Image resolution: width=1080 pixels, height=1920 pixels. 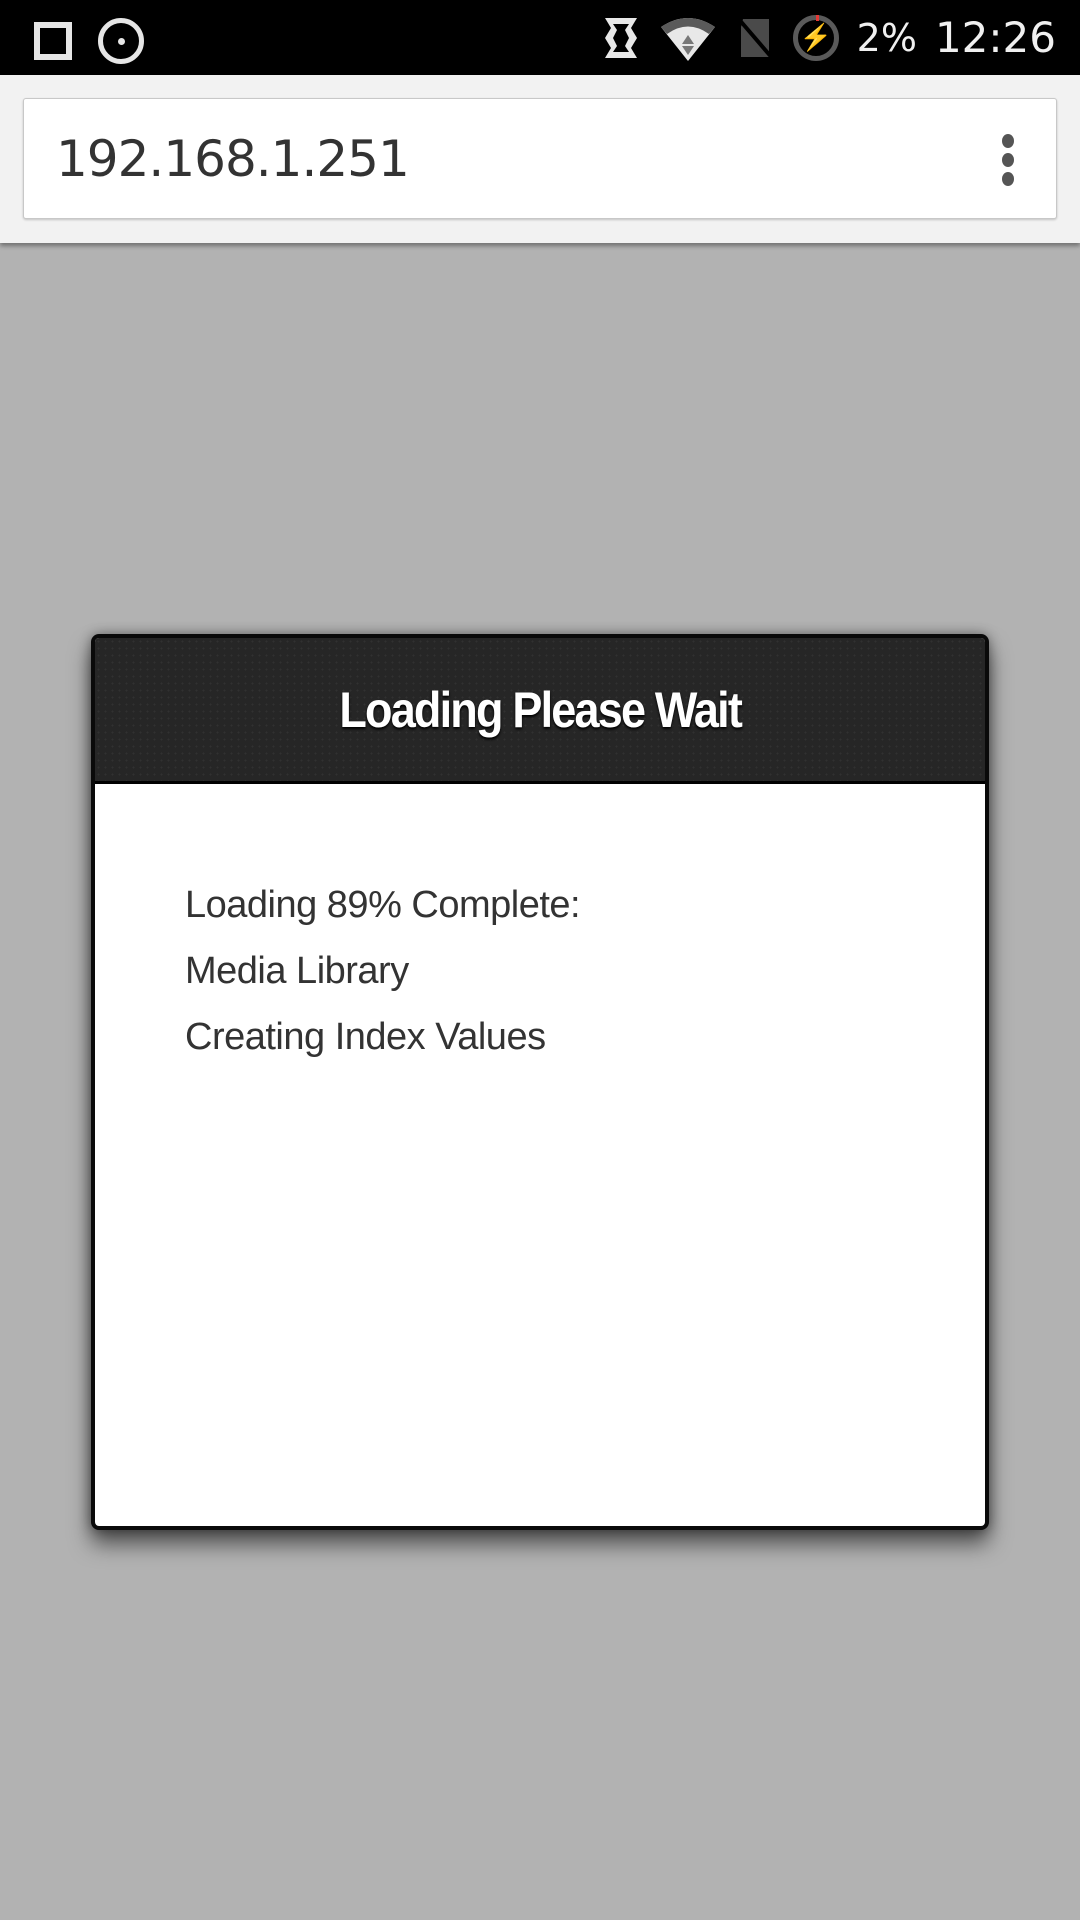 I want to click on clock: 12:26, so click(x=995, y=37).